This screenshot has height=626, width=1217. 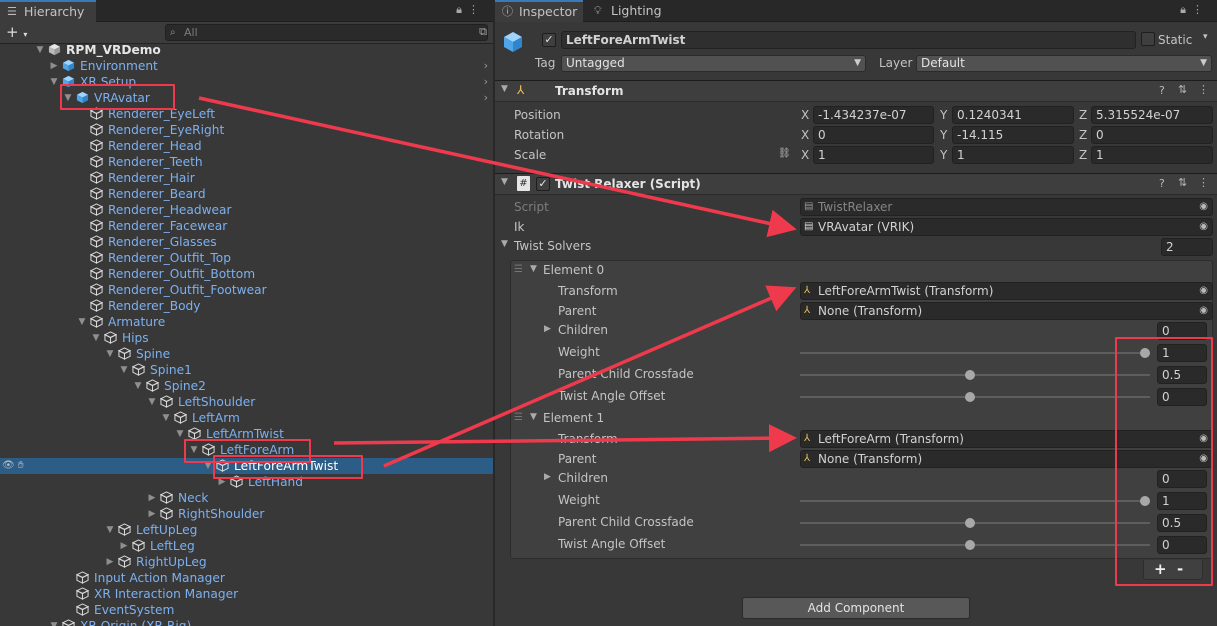 What do you see at coordinates (246, 338) in the screenshot?
I see `hierarchy-row: ▼ Hips` at bounding box center [246, 338].